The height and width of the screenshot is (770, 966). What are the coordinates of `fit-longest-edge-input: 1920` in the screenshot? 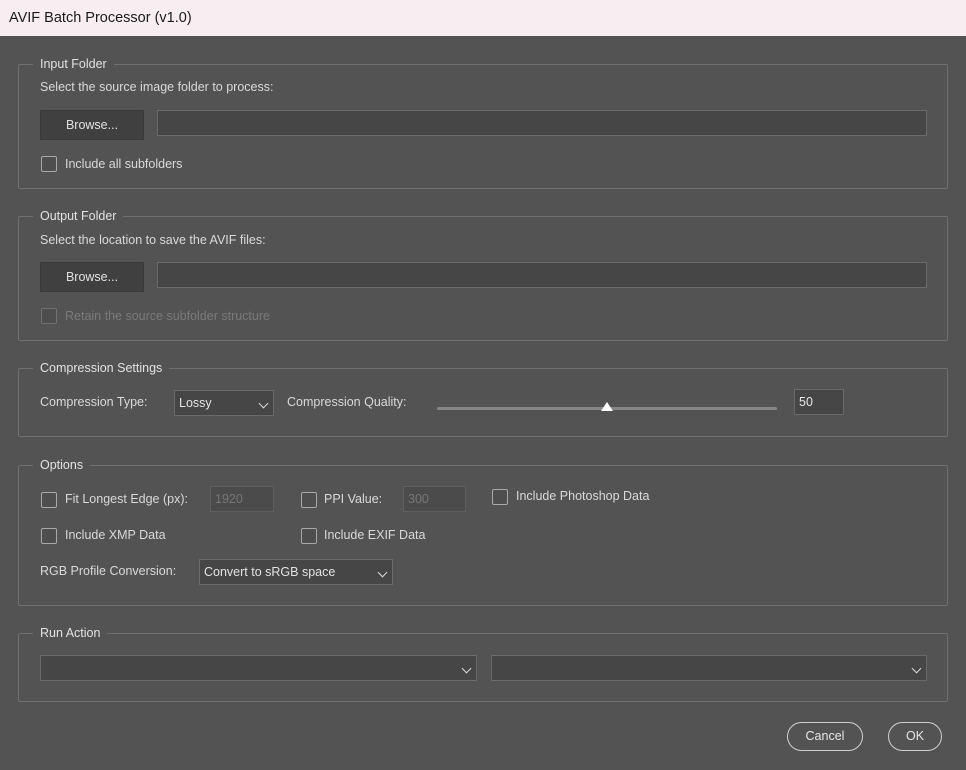 It's located at (242, 499).